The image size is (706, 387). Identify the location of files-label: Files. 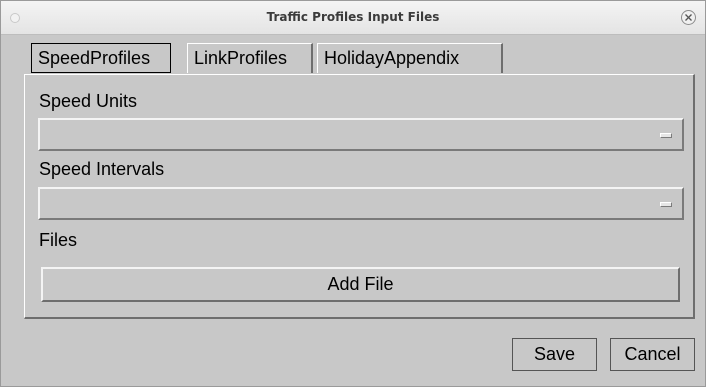
(58, 240).